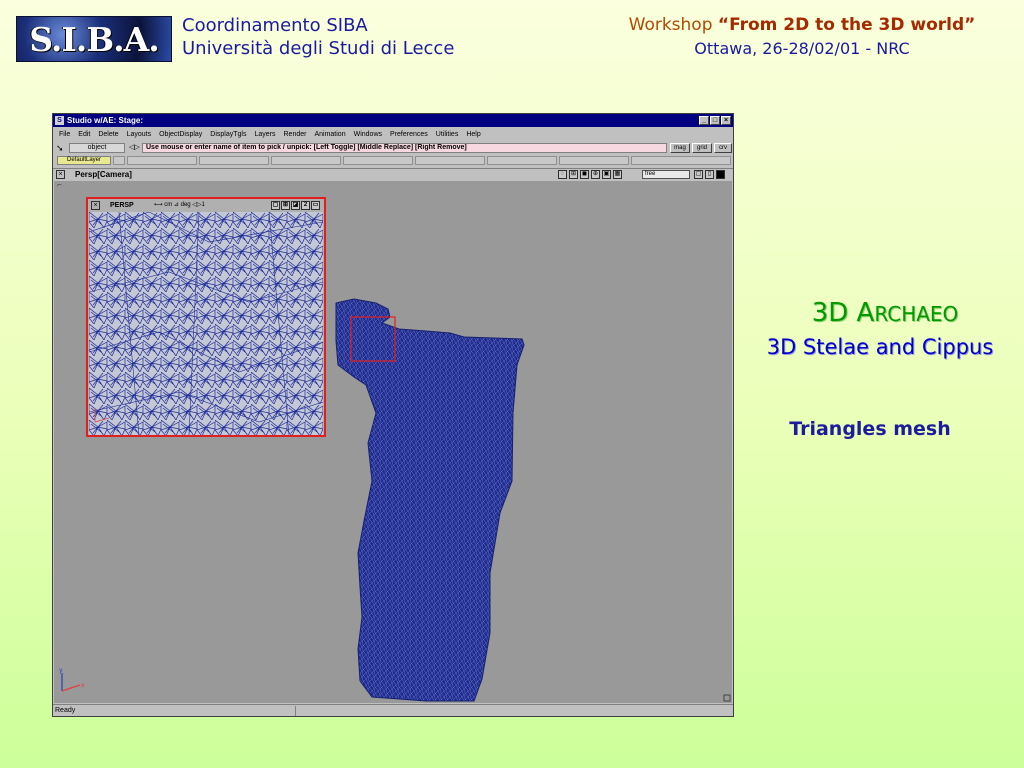  Describe the element at coordinates (94, 39) in the screenshot. I see `siba-logo: S.I.B.A.` at that location.